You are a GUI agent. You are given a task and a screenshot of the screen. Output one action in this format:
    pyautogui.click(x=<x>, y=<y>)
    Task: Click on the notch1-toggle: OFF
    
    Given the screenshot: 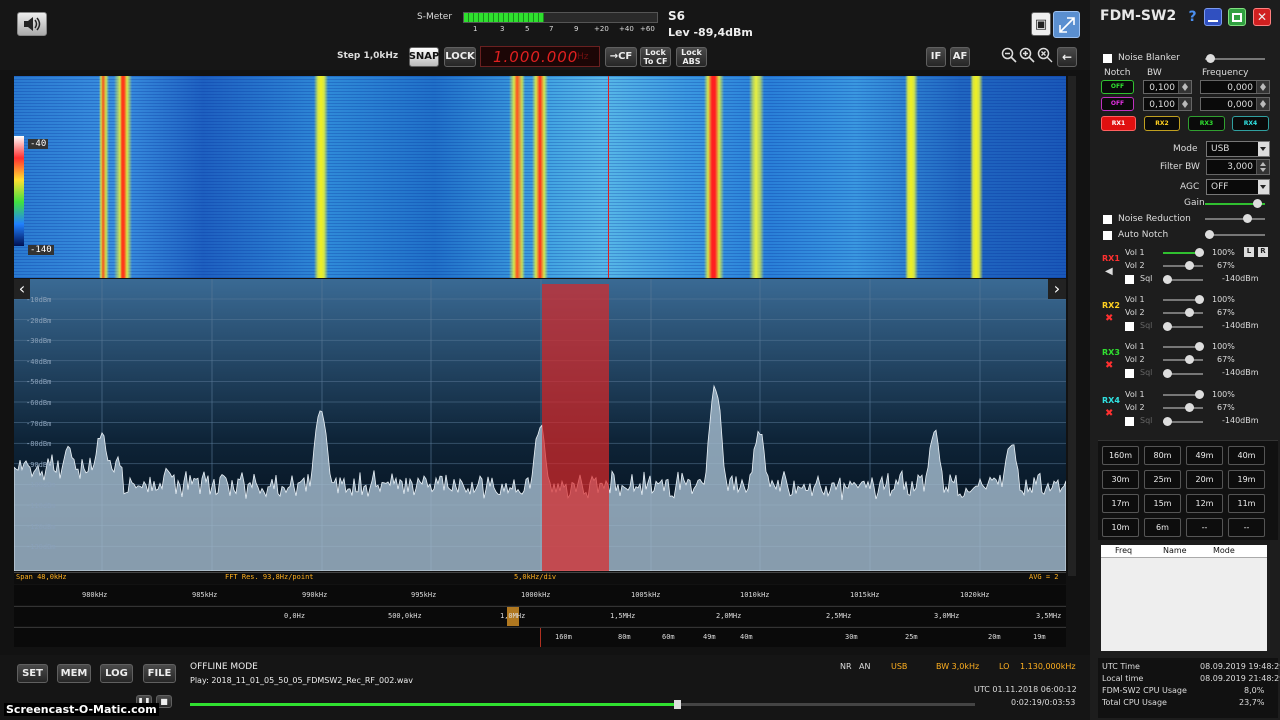 What is the action you would take?
    pyautogui.click(x=1117, y=87)
    